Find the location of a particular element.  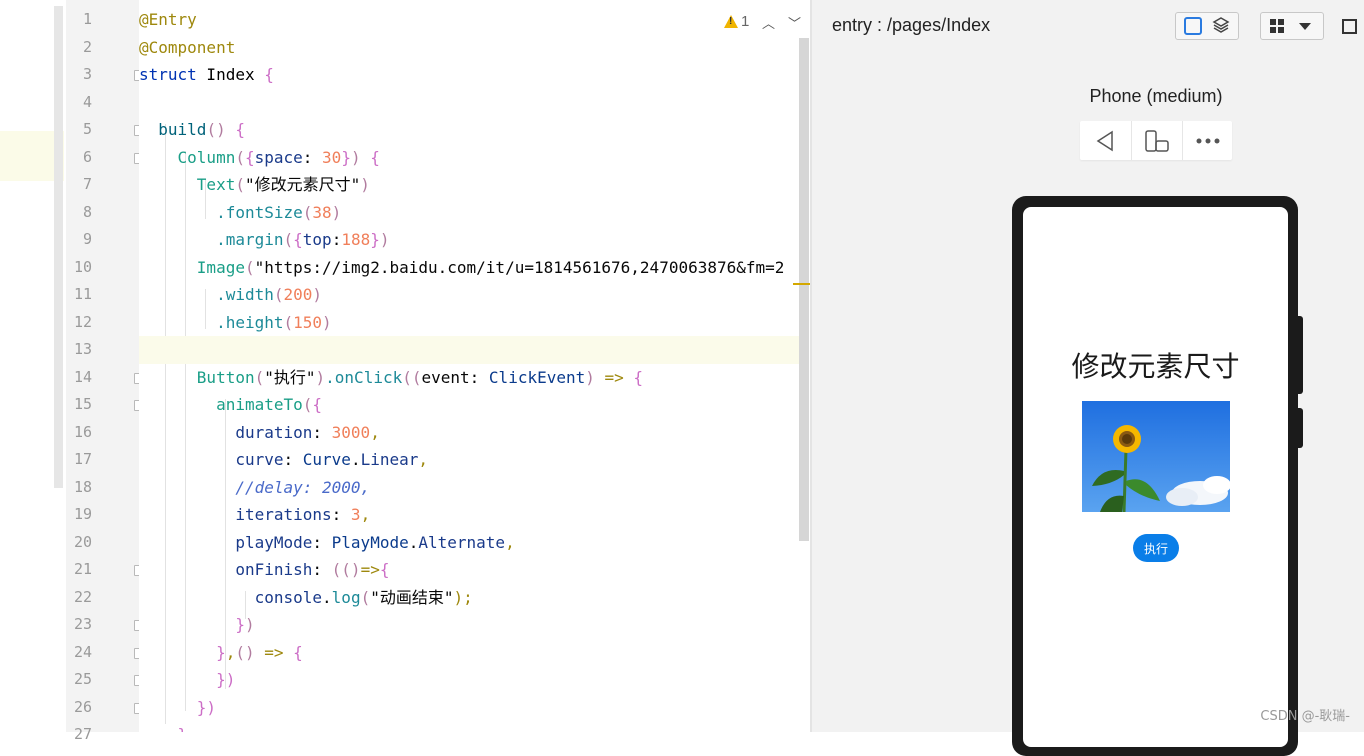

phone-side-button is located at coordinates (1300, 355).